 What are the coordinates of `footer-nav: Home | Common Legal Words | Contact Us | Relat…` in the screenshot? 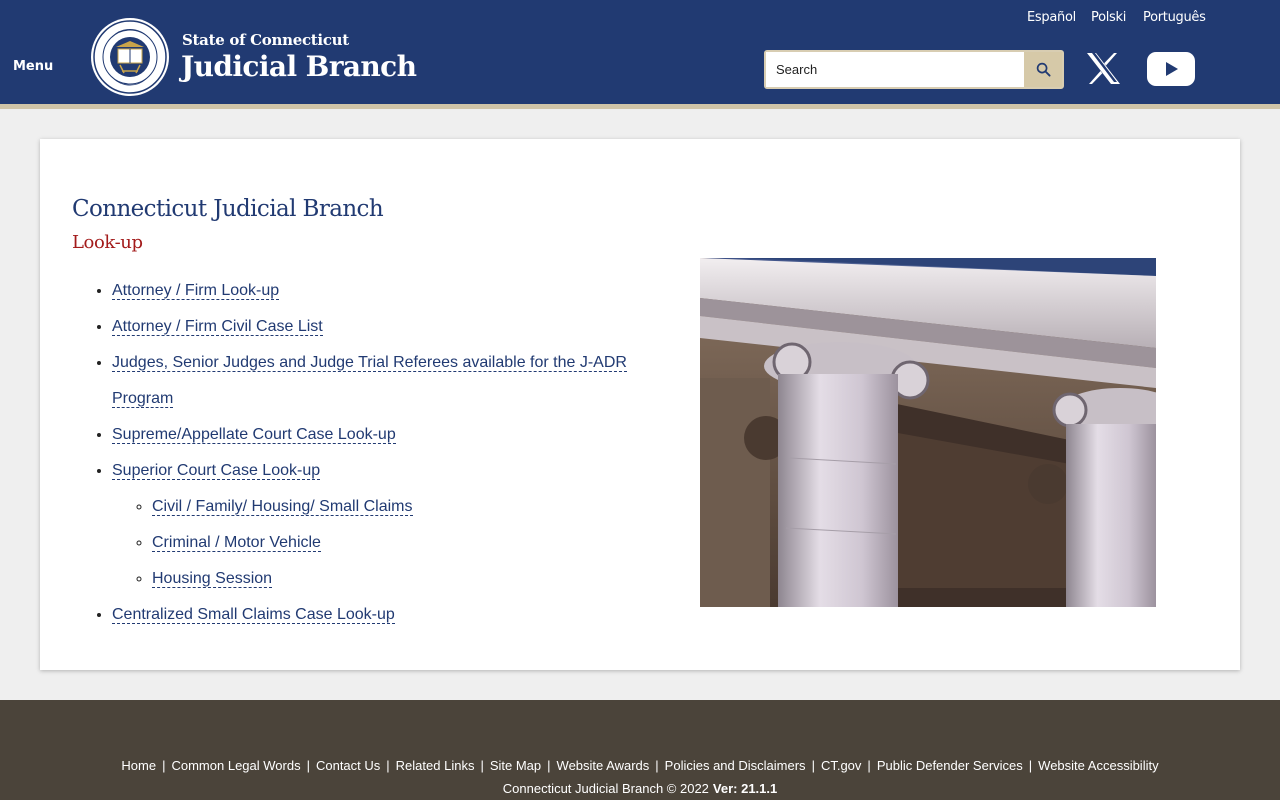 It's located at (640, 765).